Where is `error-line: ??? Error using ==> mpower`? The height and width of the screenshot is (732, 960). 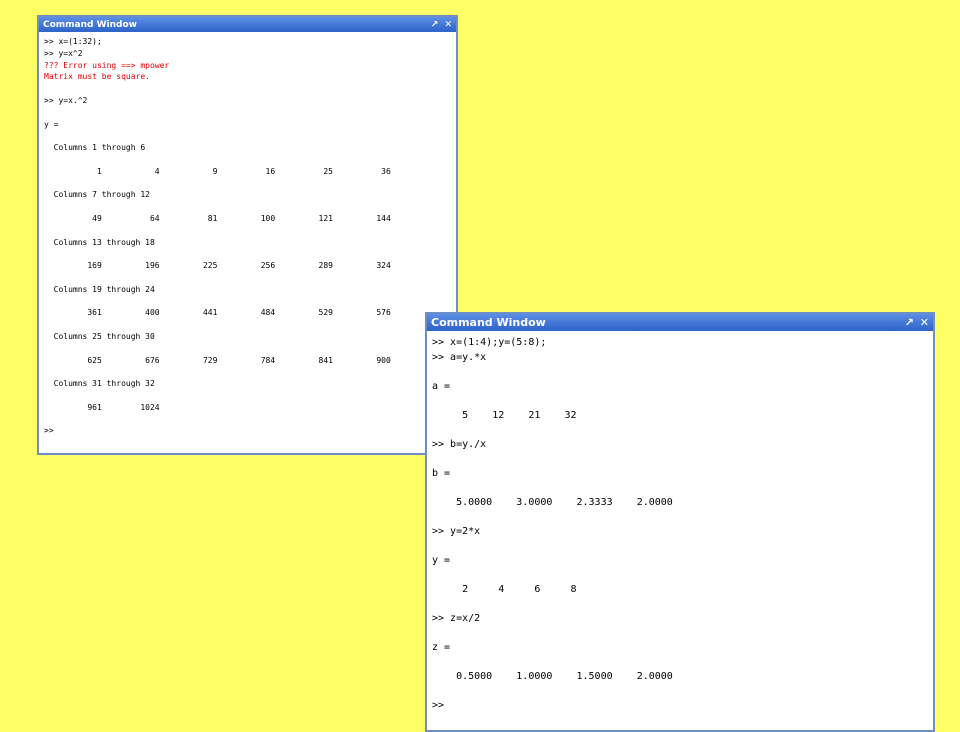
error-line: ??? Error using ==> mpower is located at coordinates (107, 65).